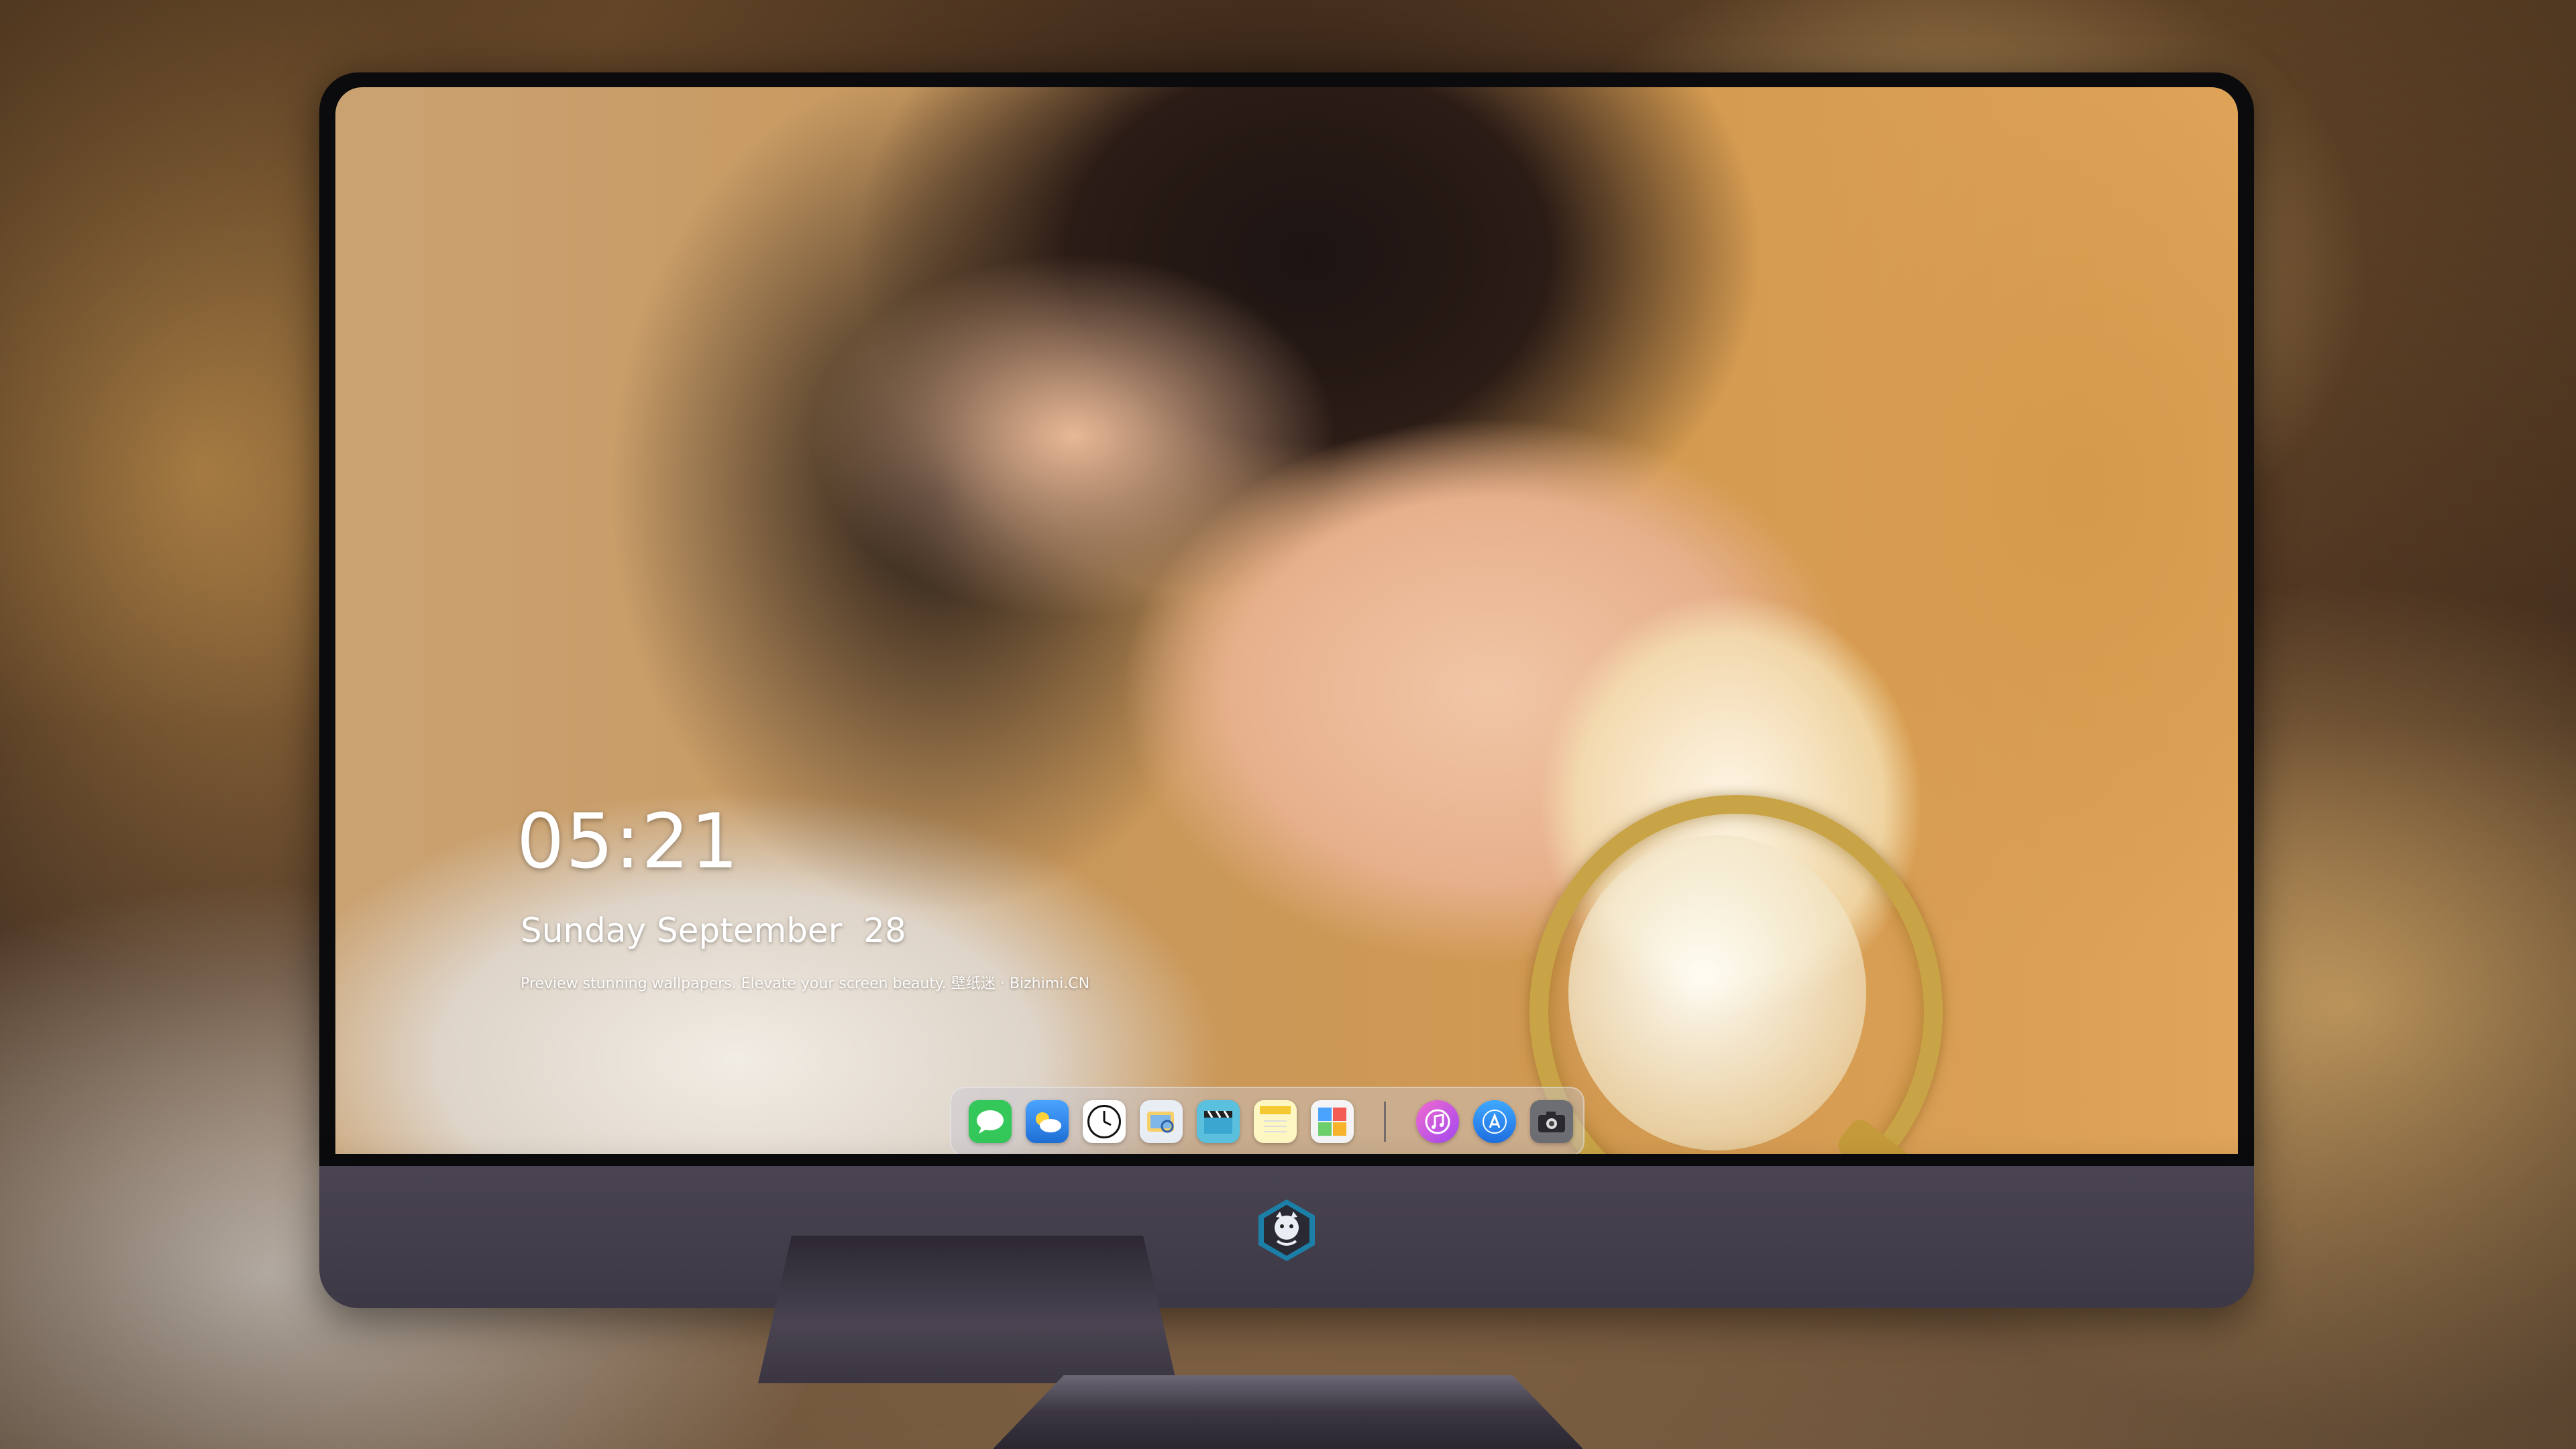 Image resolution: width=2576 pixels, height=1449 pixels. I want to click on claquette-icon, so click(1218, 1121).